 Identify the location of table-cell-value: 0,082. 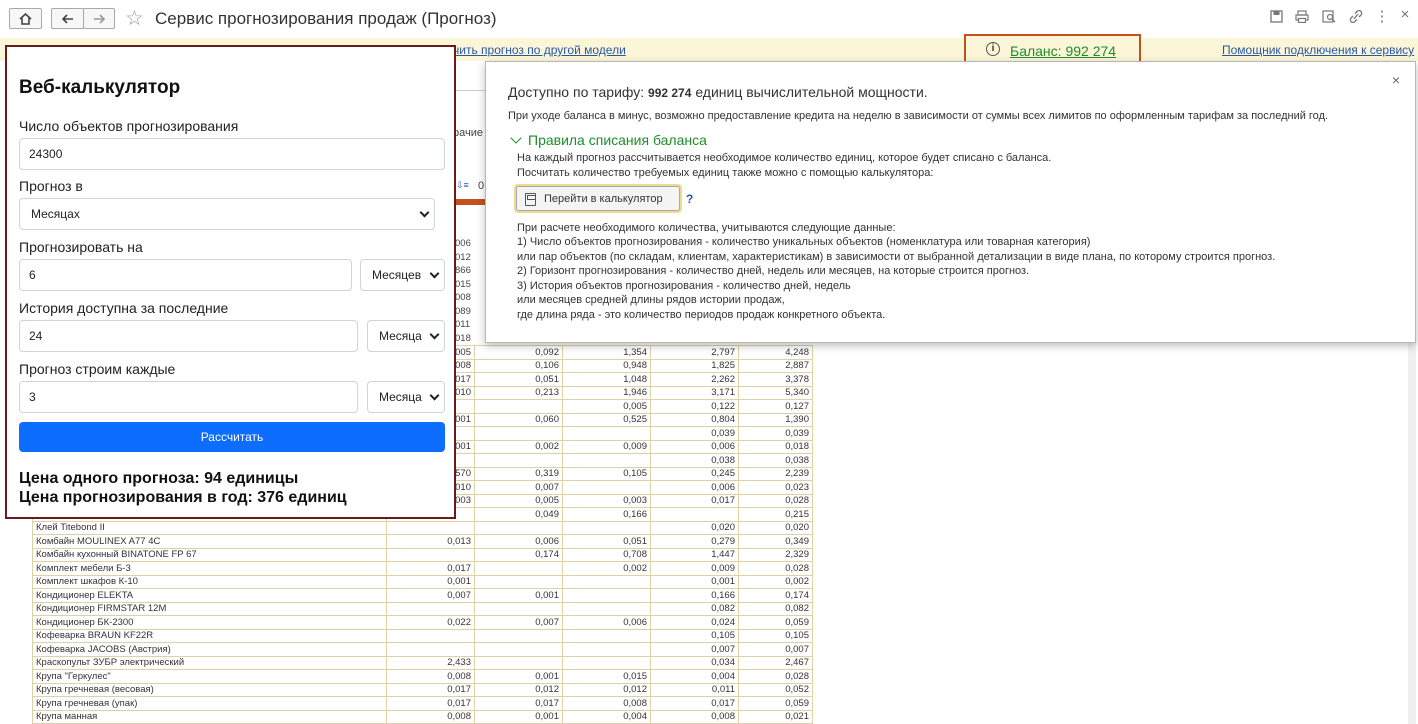
(694, 608).